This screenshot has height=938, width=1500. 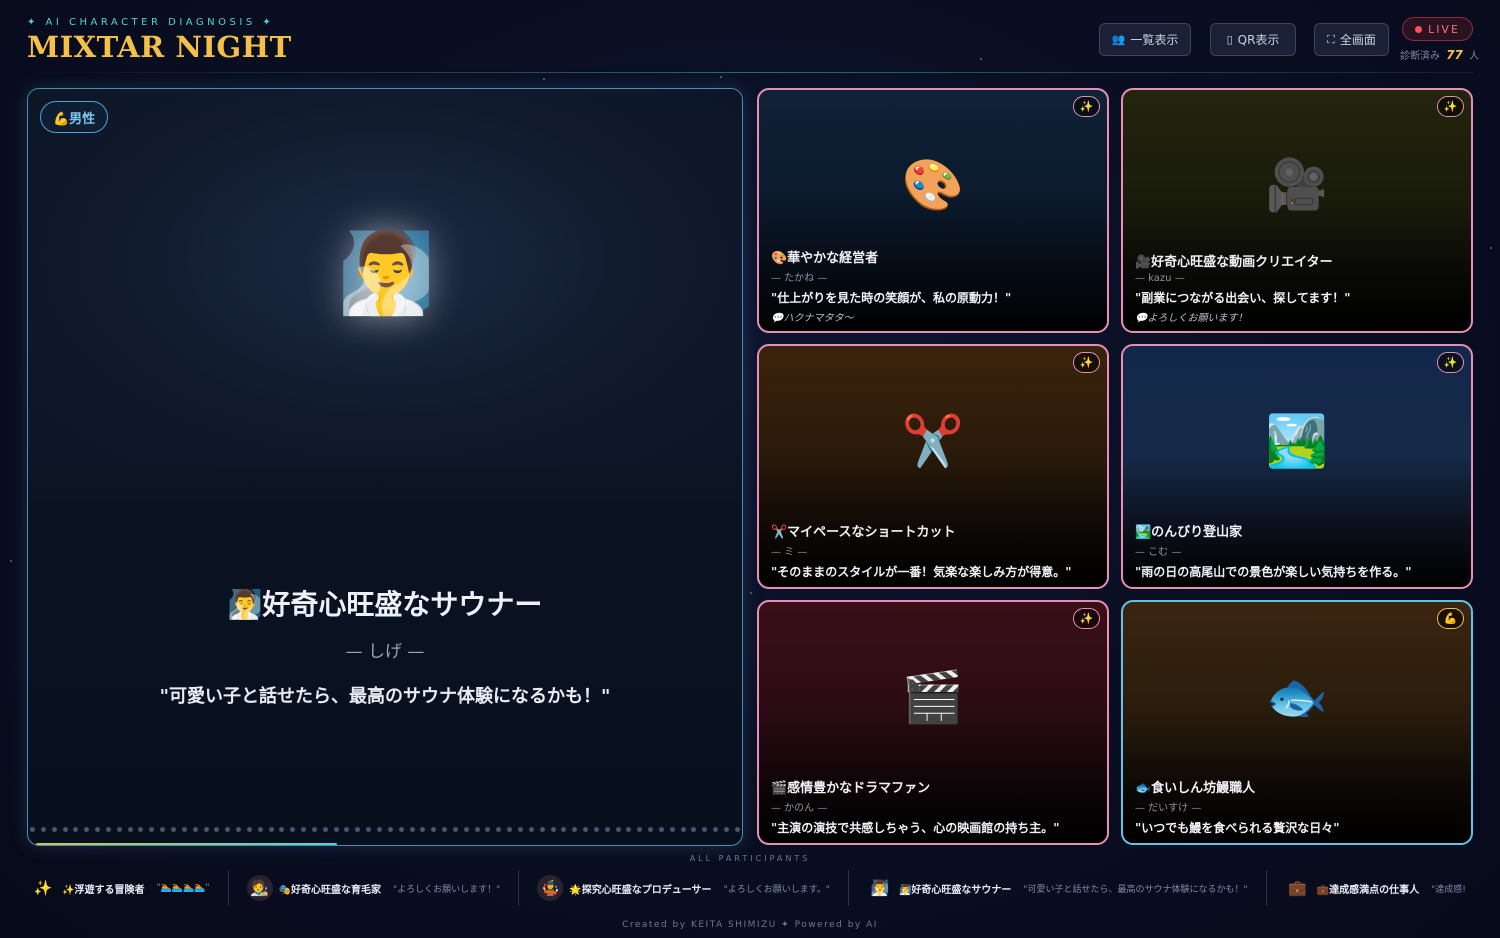 I want to click on muscle-icon: 💪, so click(x=1450, y=618).